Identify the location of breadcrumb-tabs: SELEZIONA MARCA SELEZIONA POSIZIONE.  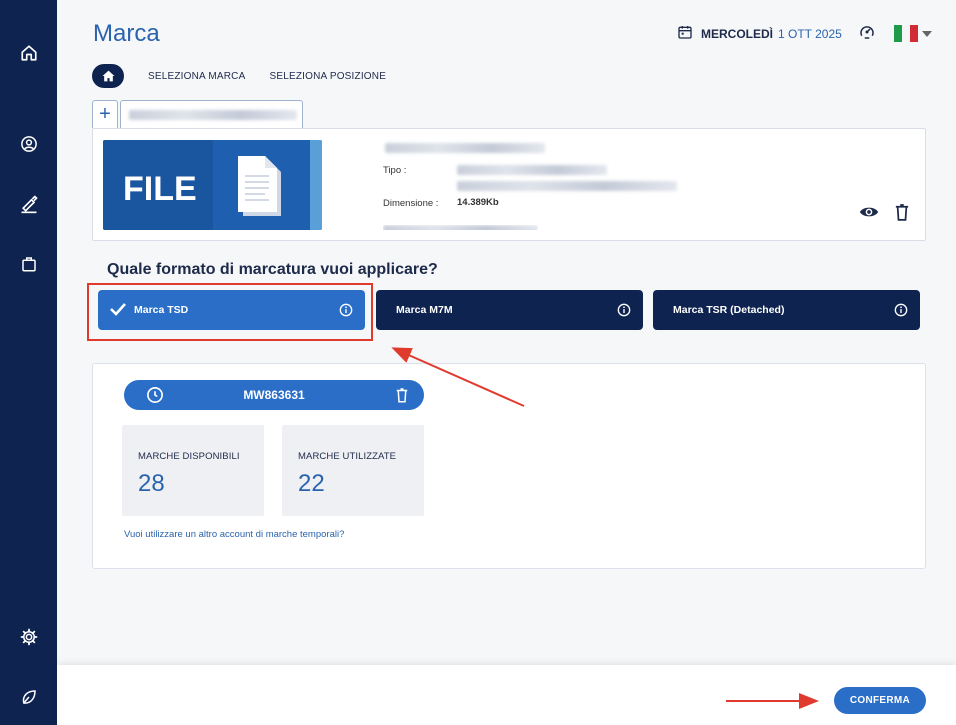
(239, 76).